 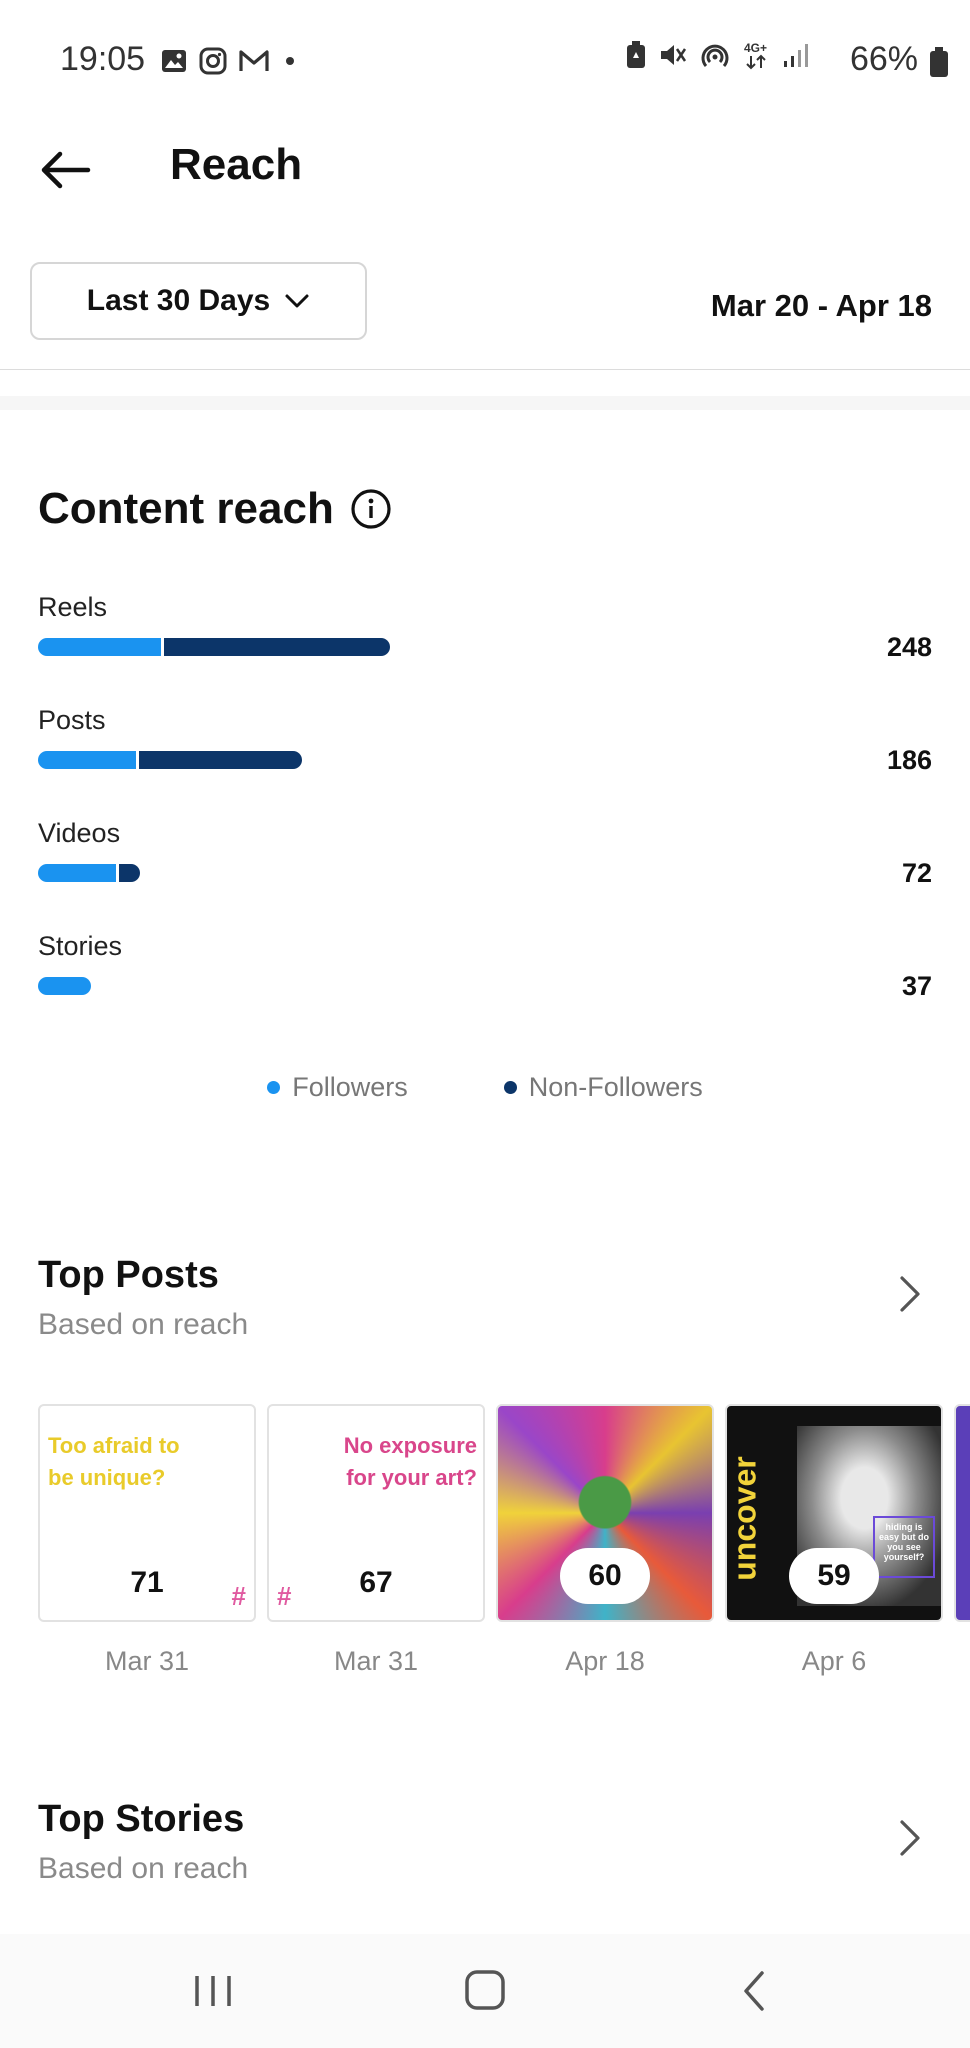 What do you see at coordinates (350, 1087) in the screenshot?
I see `legend-followers-label: Followers` at bounding box center [350, 1087].